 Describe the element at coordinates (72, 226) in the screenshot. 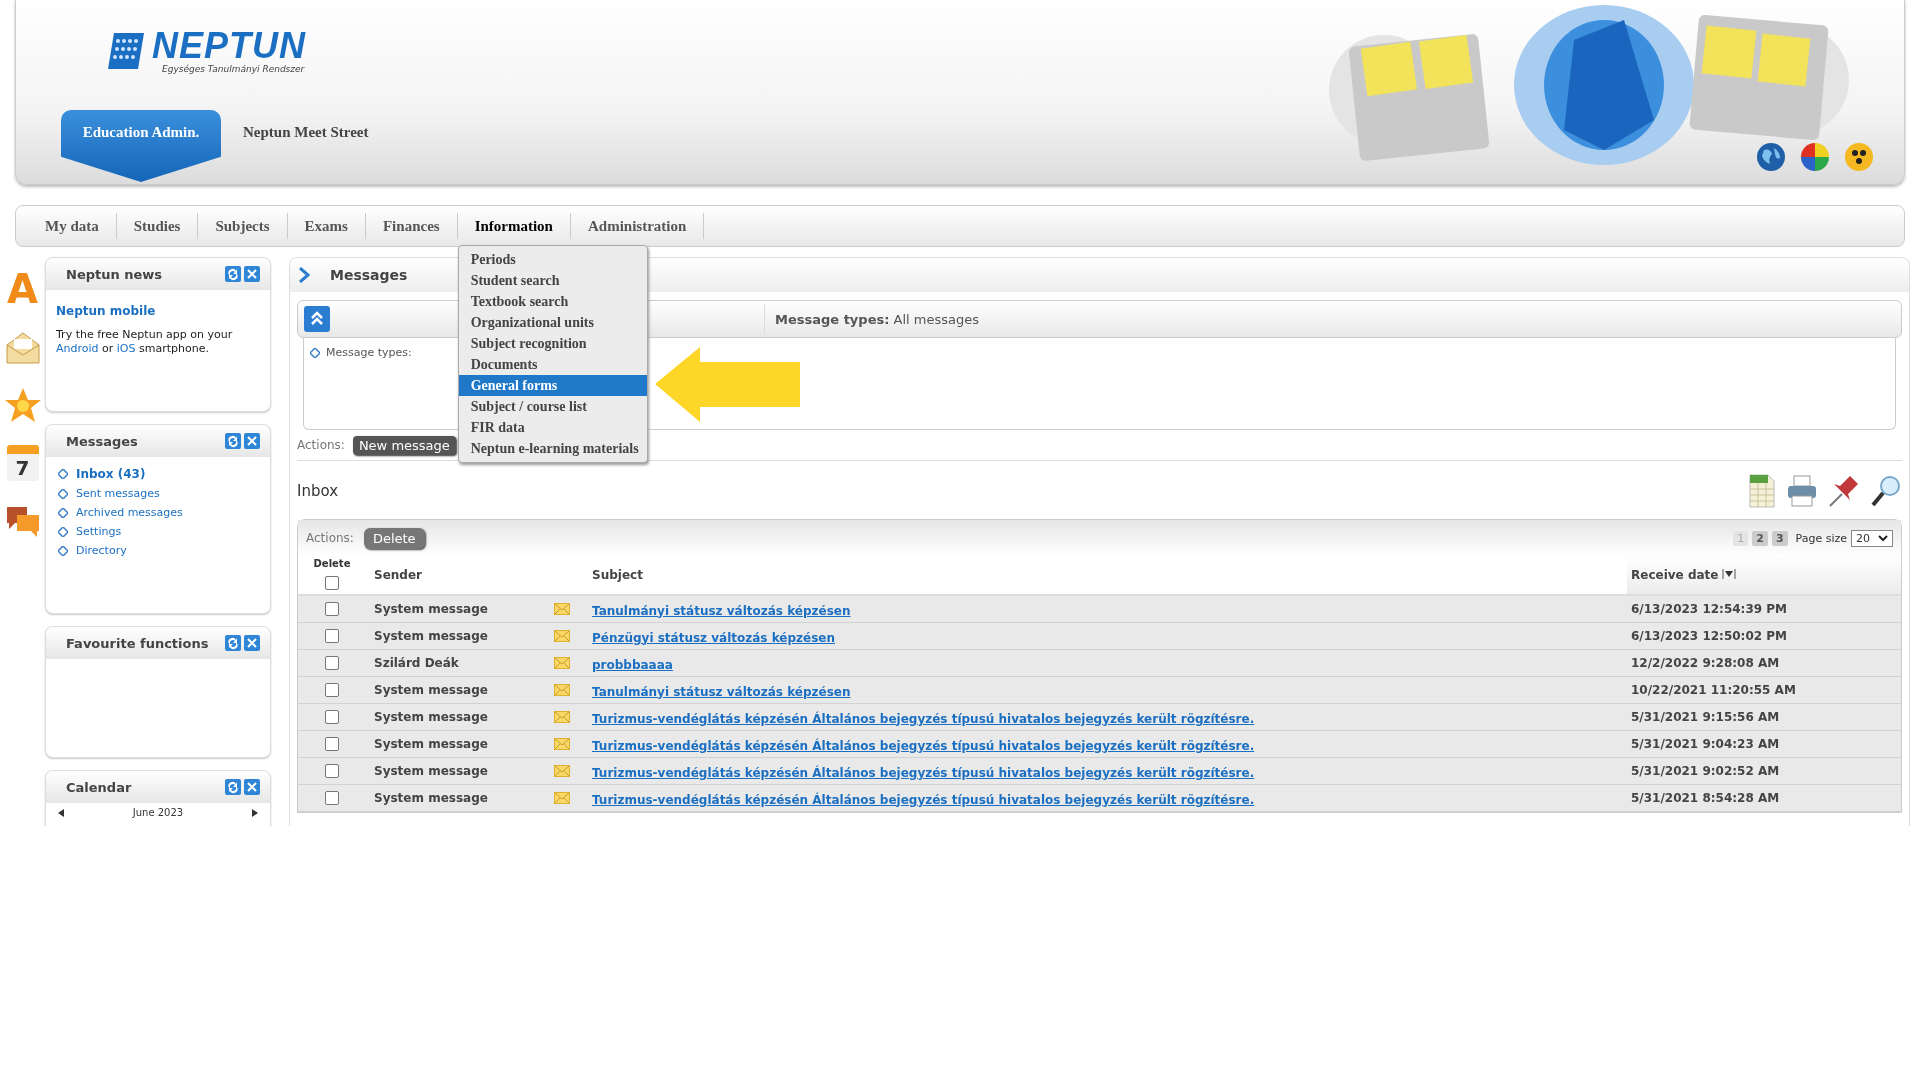

I see `menu-tab: My data` at that location.